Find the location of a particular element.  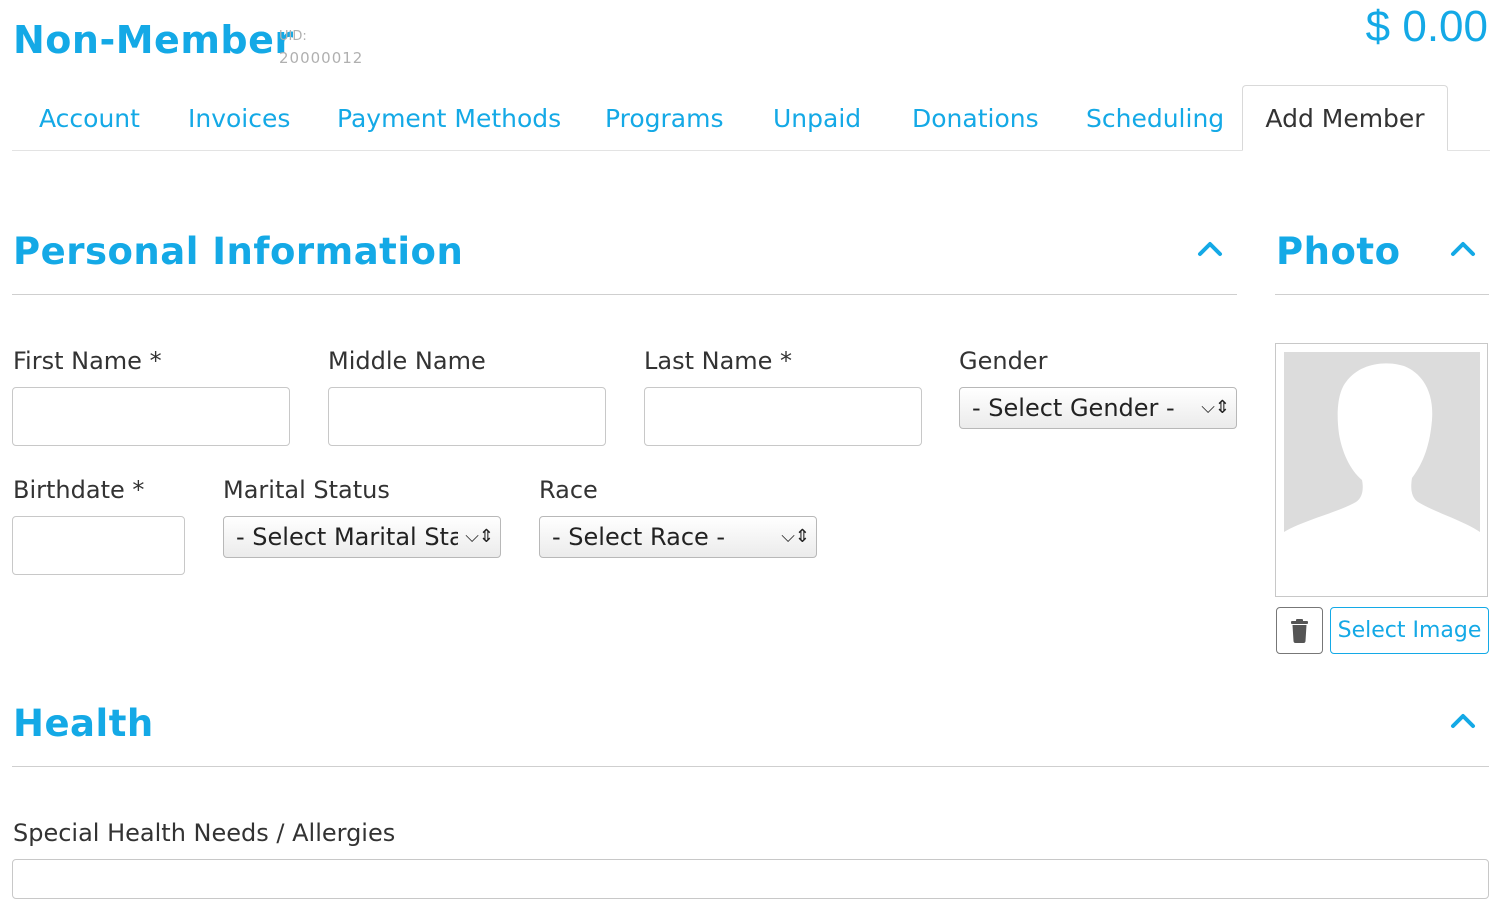

collapse-health-chevron-up-icon is located at coordinates (1463, 721).